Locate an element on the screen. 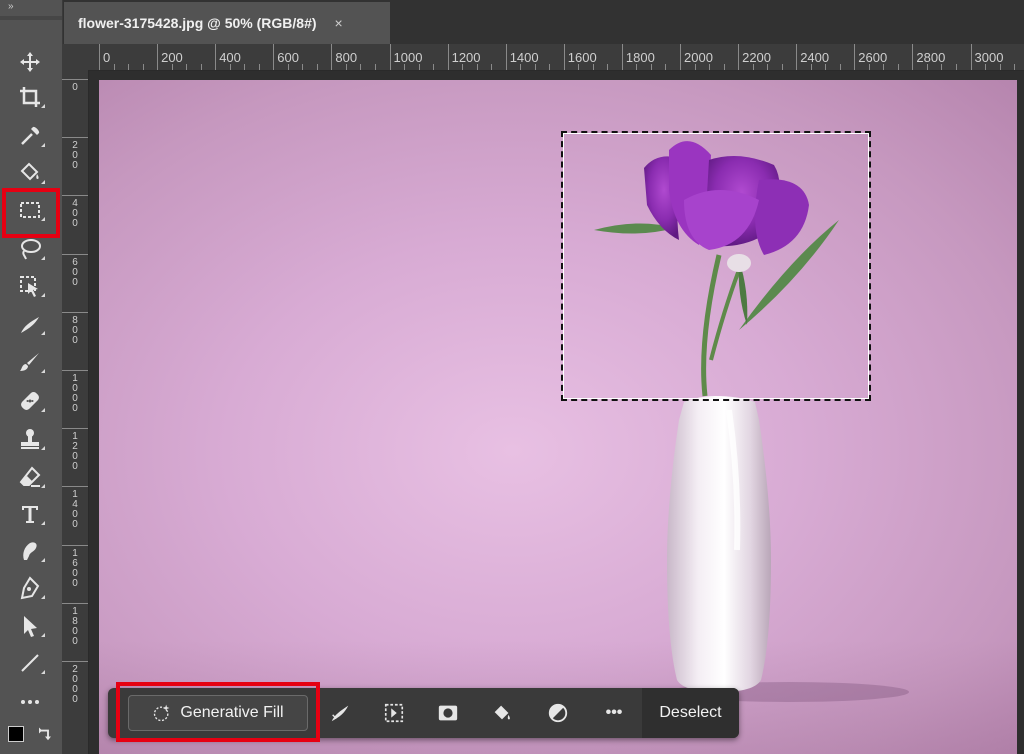 This screenshot has width=1024, height=754. more-tools-icon is located at coordinates (30, 702).